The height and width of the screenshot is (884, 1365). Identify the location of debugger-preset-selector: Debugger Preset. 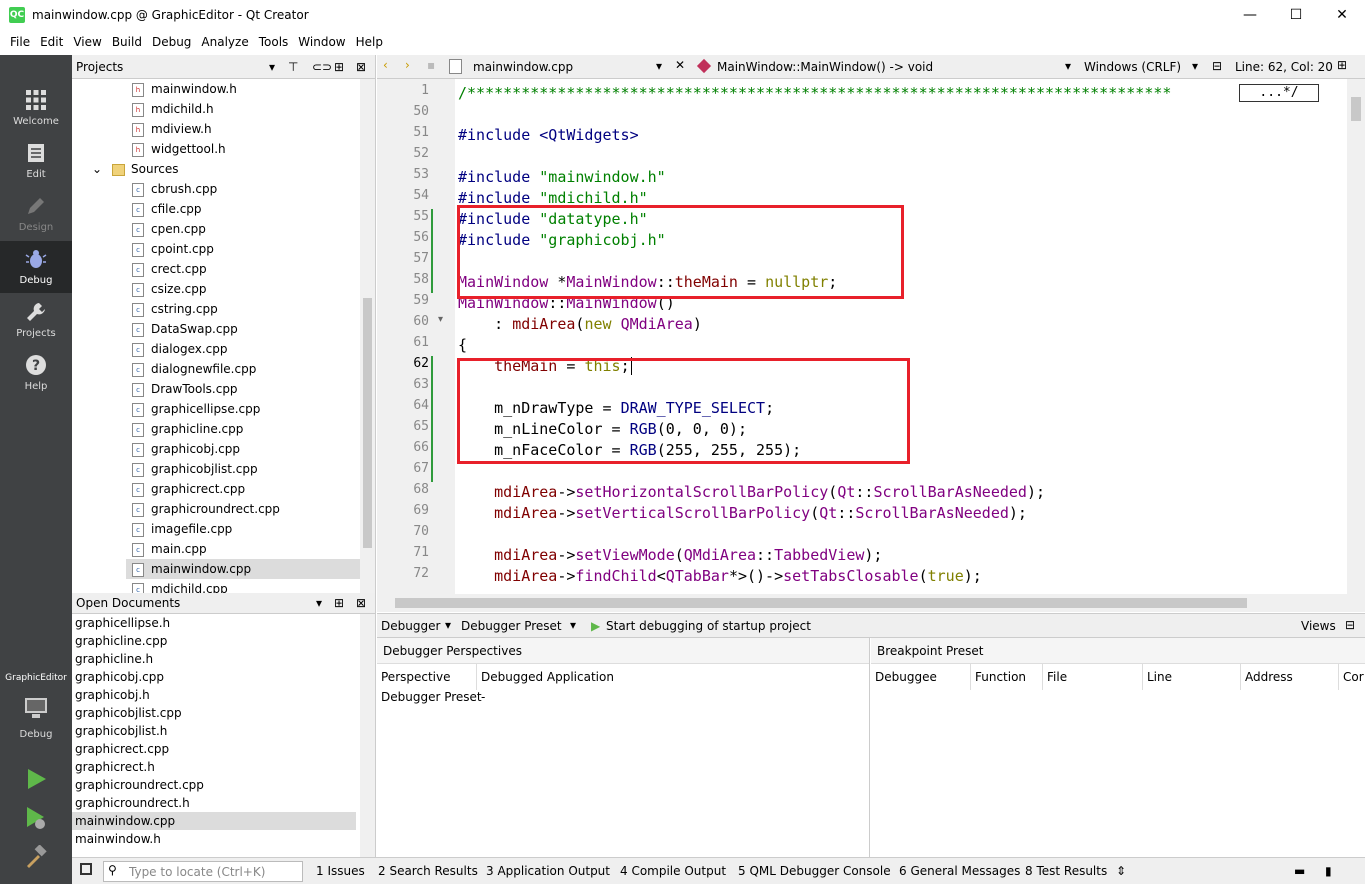
(511, 626).